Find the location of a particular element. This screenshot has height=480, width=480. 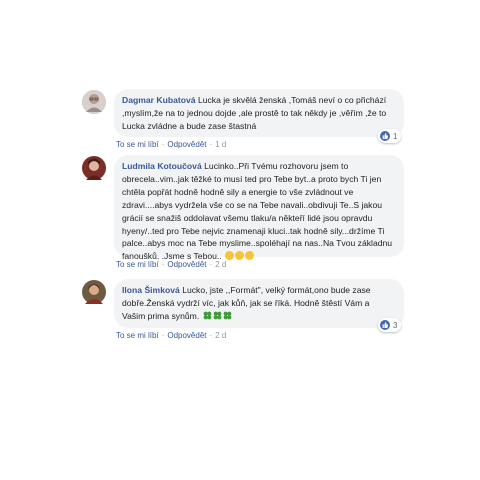

reaction-badge: 1 is located at coordinates (390, 136).